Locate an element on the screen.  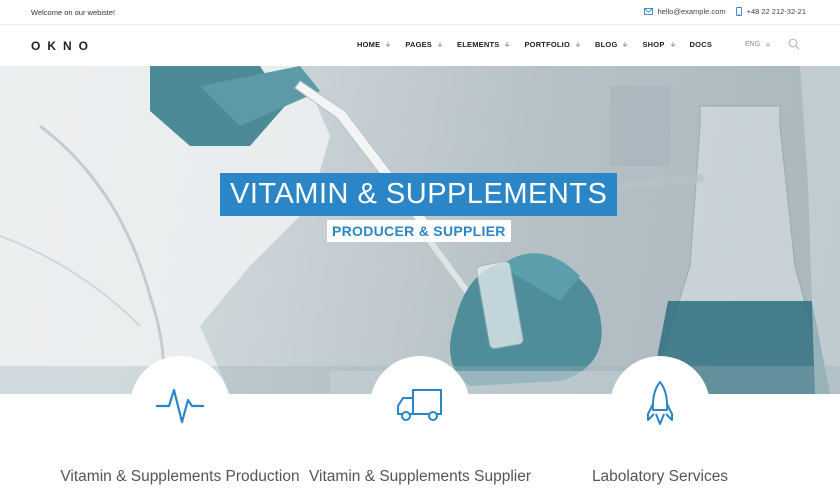
email-contact: hello@example.com is located at coordinates (684, 11).